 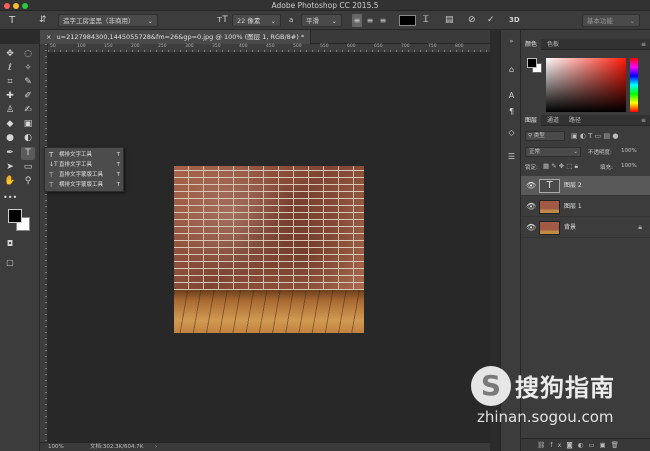 What do you see at coordinates (321, 20) in the screenshot?
I see `antialias-dropdown: 平滑 ⌄` at bounding box center [321, 20].